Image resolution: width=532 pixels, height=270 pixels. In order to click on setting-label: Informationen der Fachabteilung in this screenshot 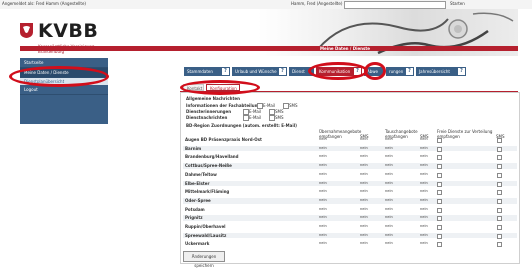, I will do `click(223, 105)`.